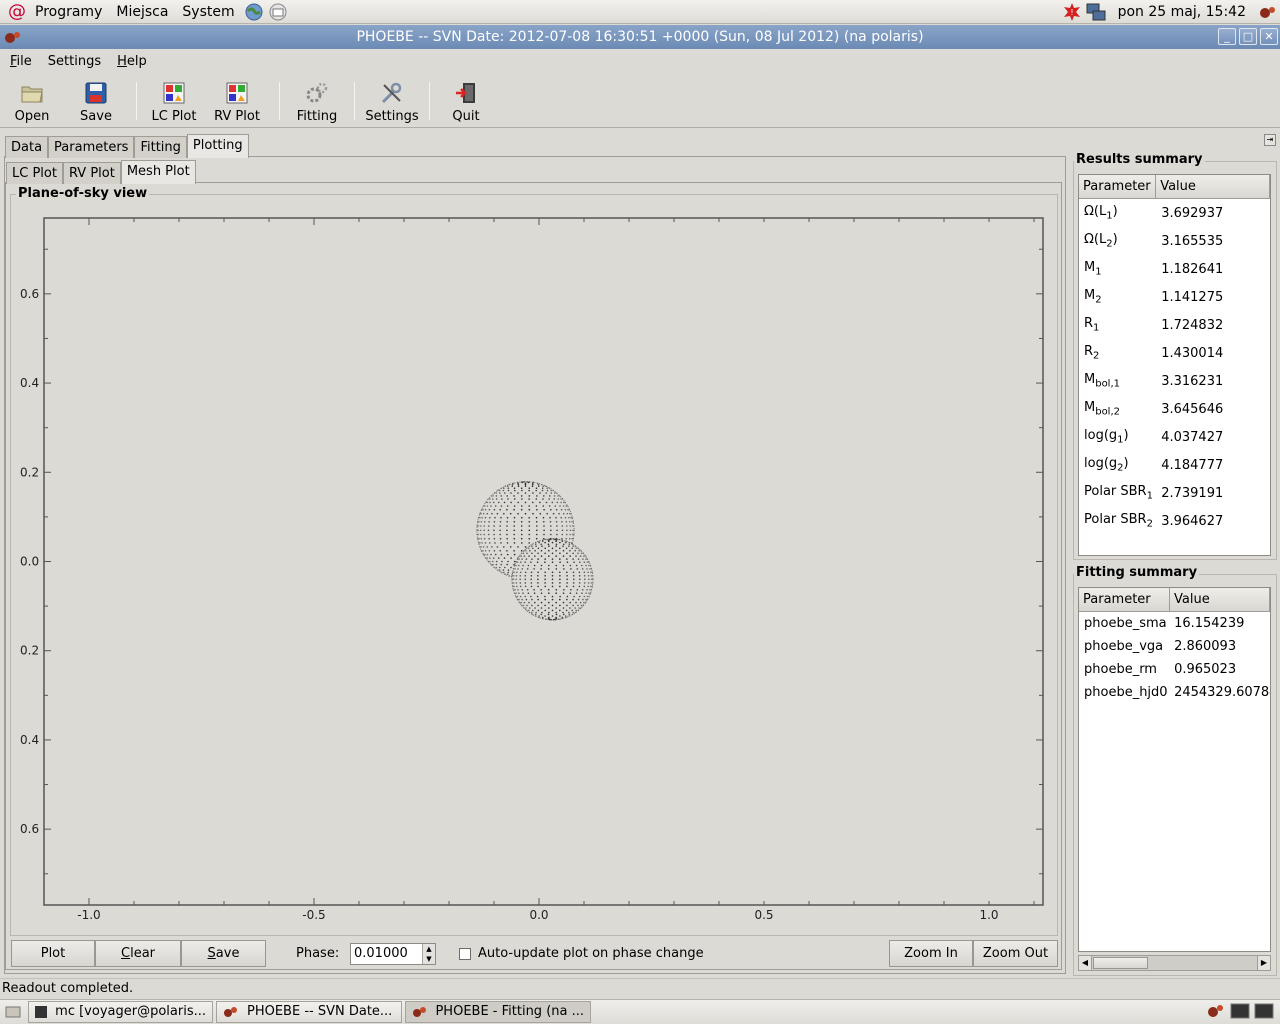  I want to click on panel-menu-system: System, so click(208, 12).